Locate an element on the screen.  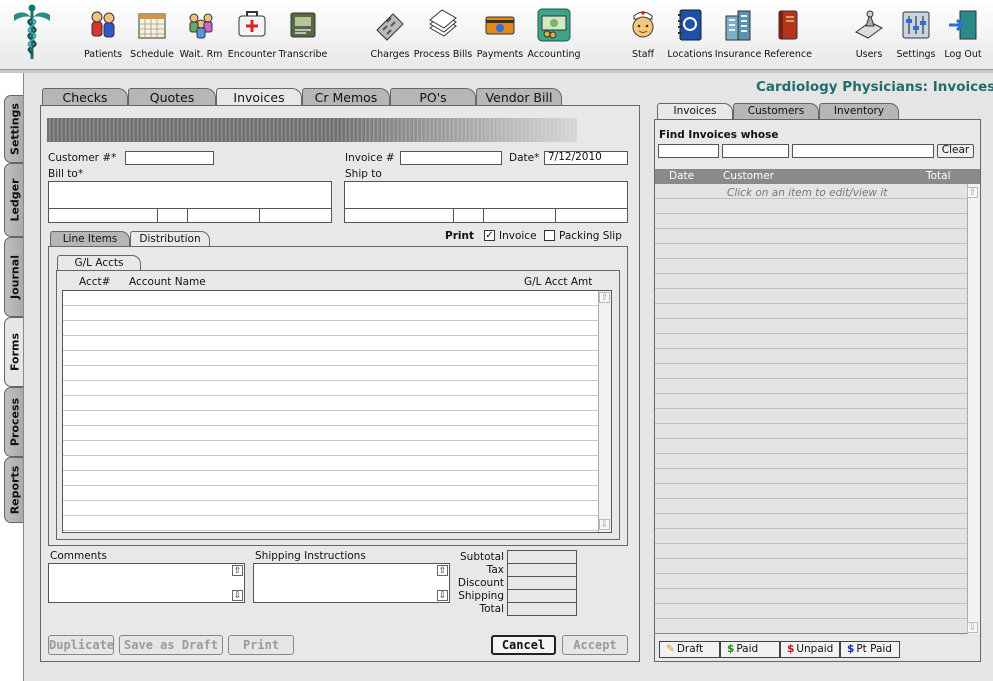
credit-card-icon is located at coordinates (500, 25).